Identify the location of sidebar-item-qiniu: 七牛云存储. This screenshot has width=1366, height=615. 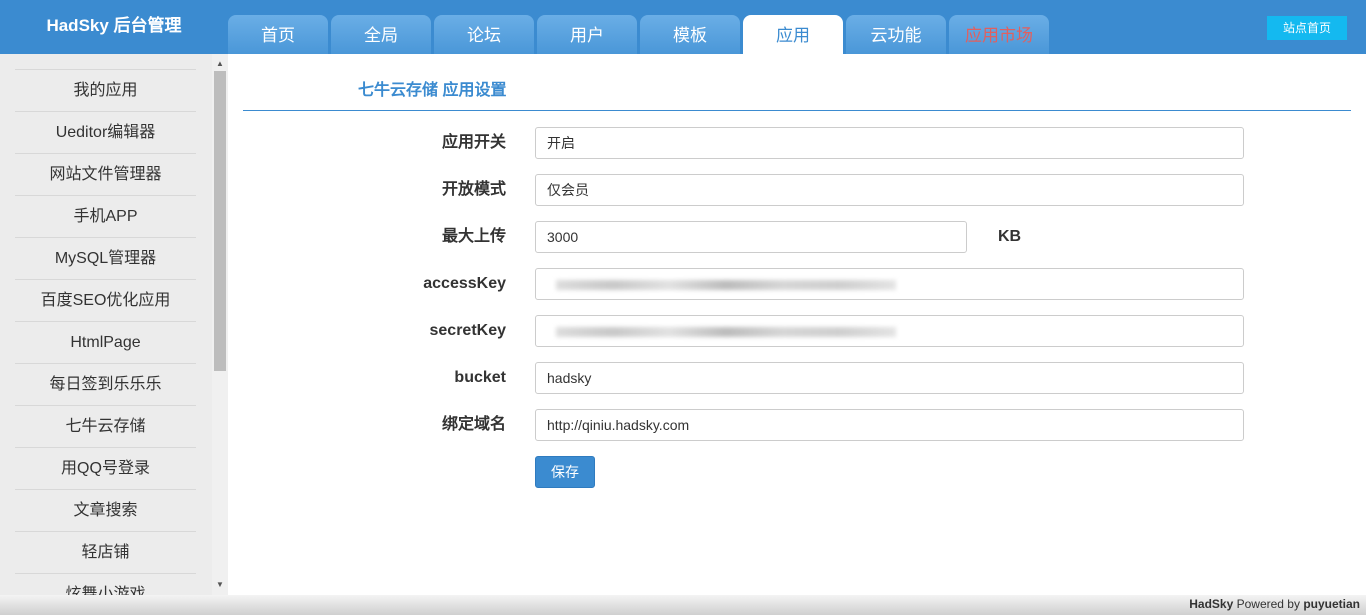
(105, 426).